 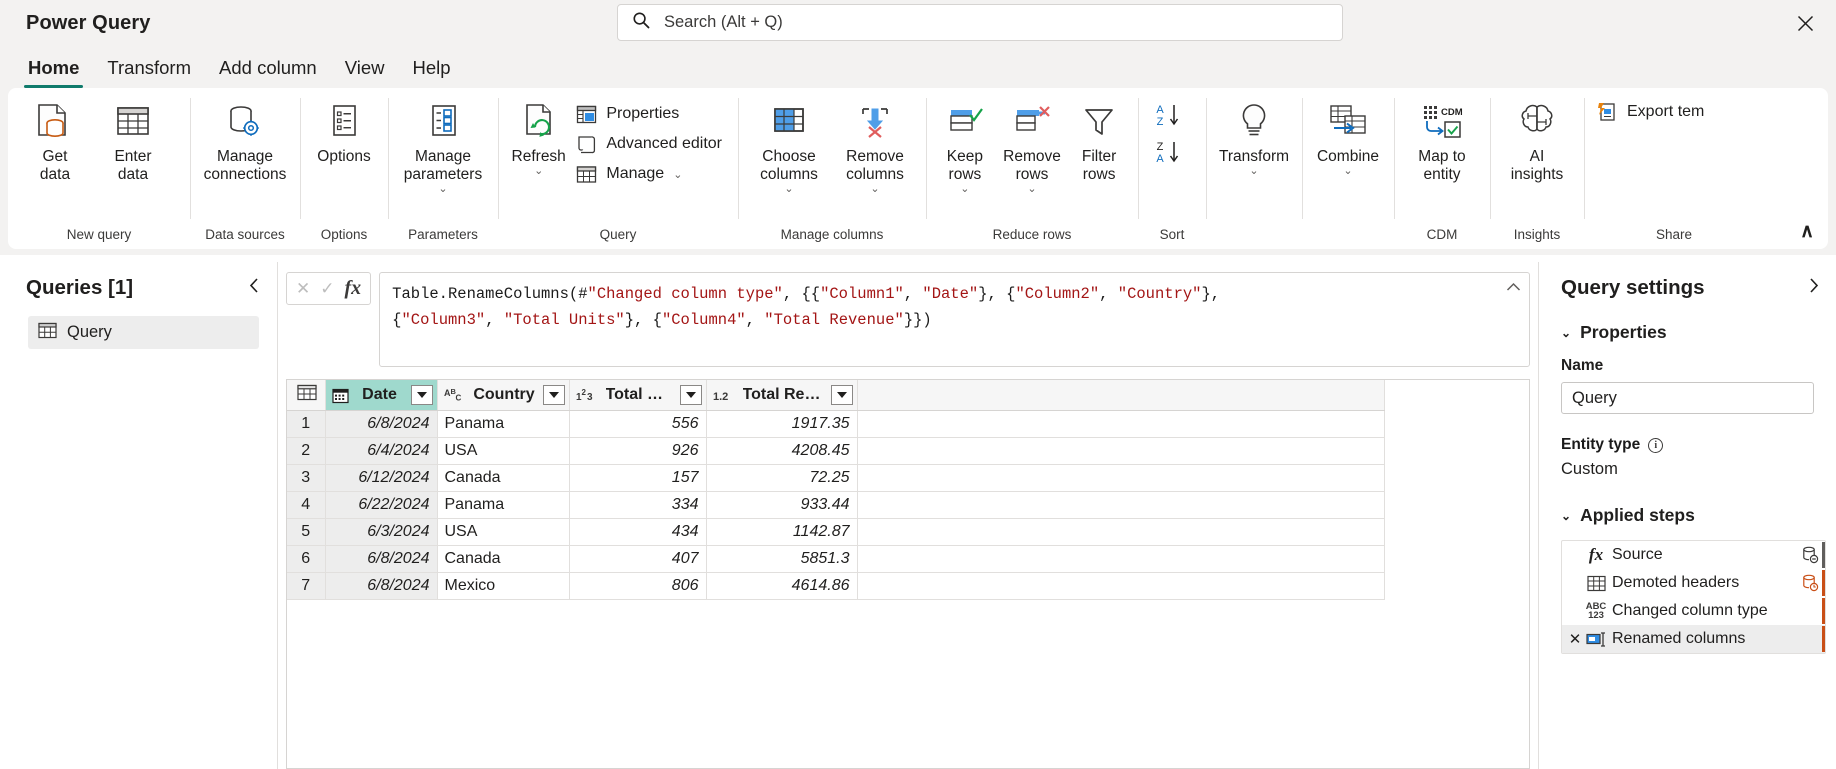 I want to click on cell-total-revenue: 933.44, so click(x=782, y=505).